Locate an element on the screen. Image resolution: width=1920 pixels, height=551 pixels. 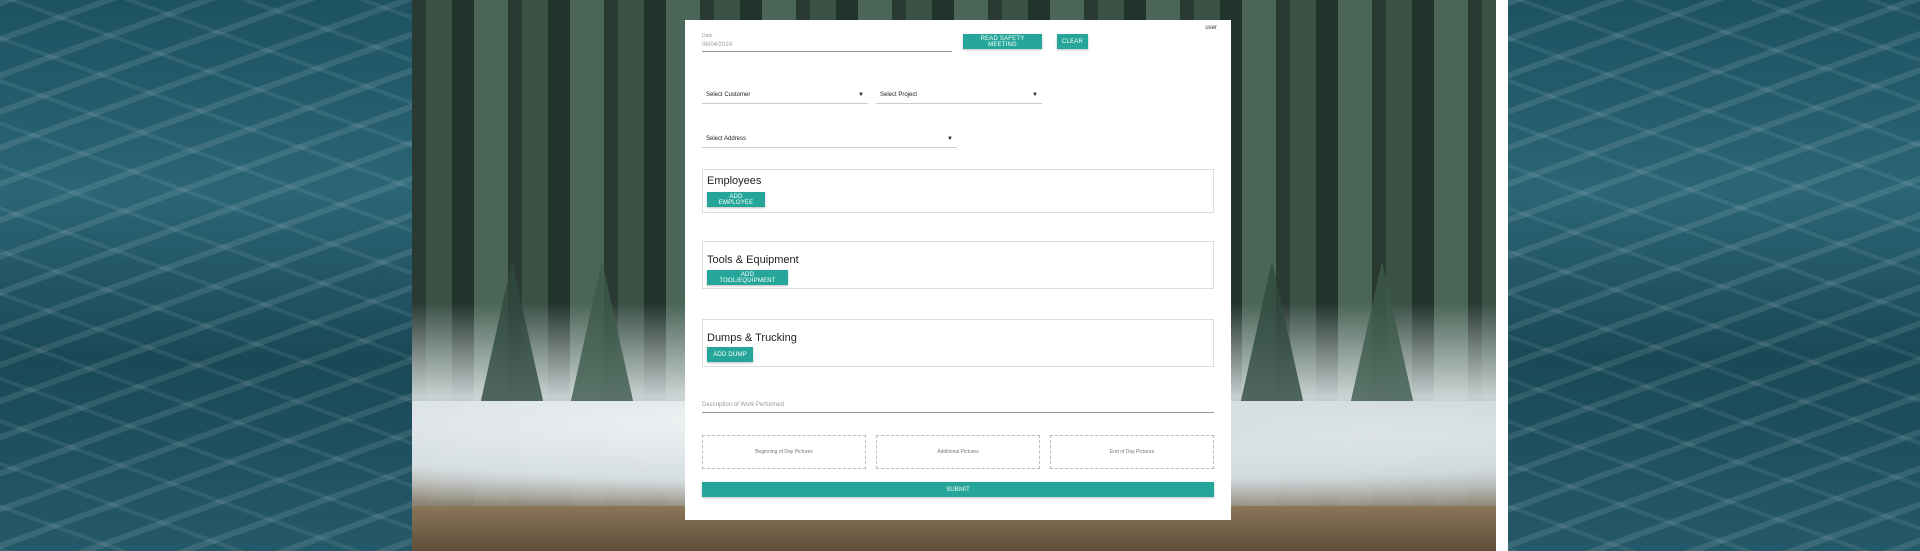
clear-button: CLEAR is located at coordinates (1072, 41).